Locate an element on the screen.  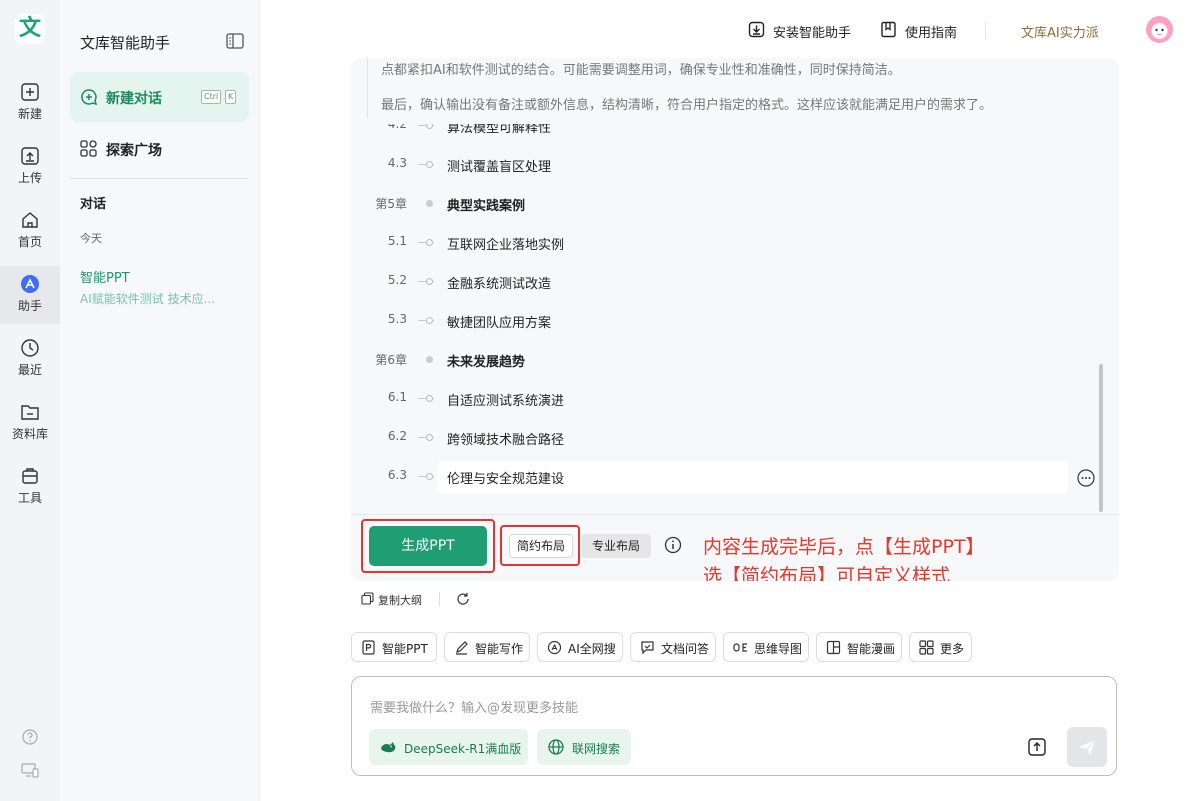
outline-section-row: 5.1 互联网企业落地实例 is located at coordinates (735, 253).